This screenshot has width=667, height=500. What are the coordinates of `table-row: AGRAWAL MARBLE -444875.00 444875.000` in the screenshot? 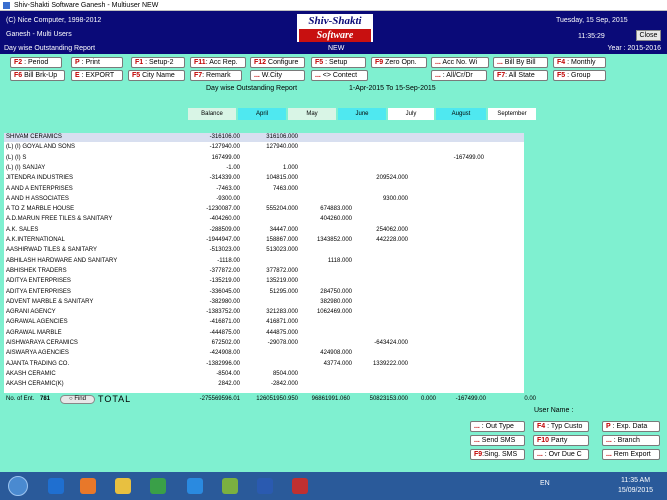 It's located at (264, 333).